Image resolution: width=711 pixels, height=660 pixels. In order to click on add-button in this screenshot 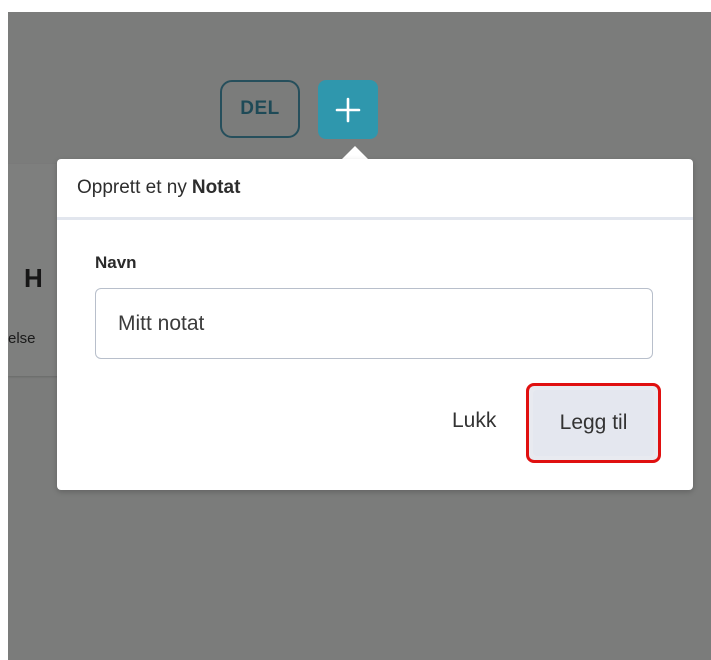, I will do `click(348, 109)`.